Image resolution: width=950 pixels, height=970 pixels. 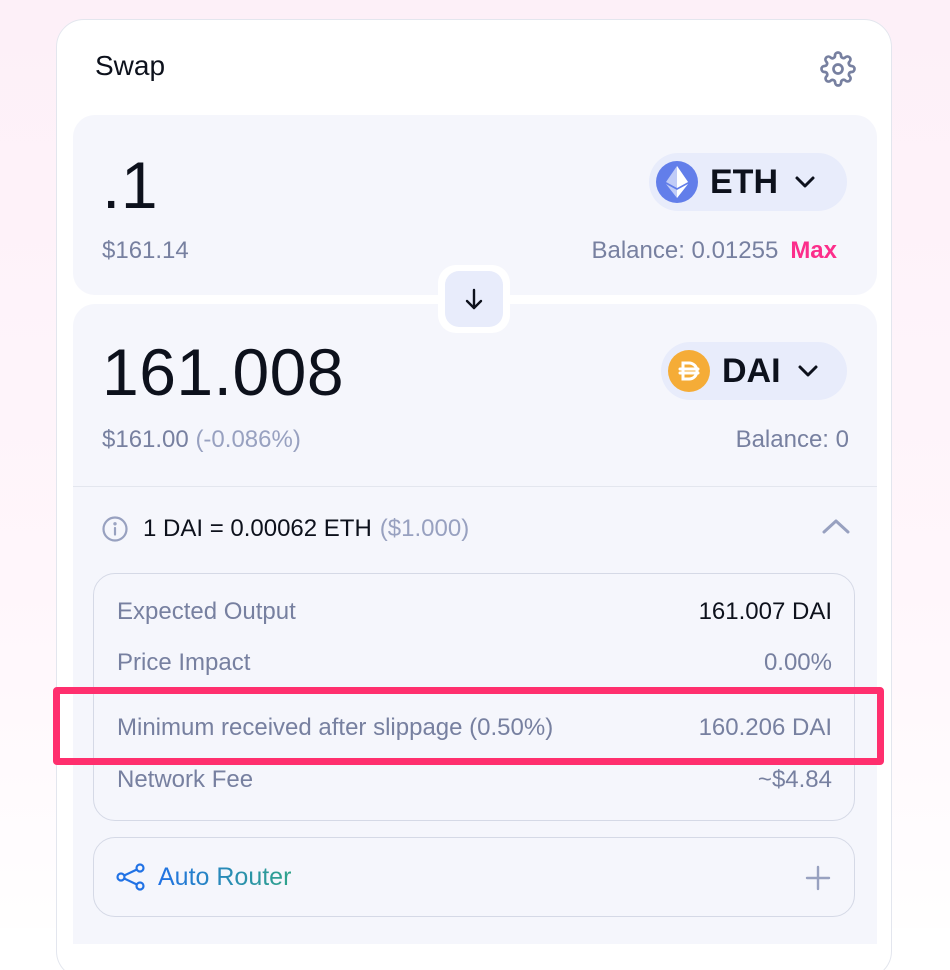 What do you see at coordinates (225, 876) in the screenshot?
I see `auto-router-label: Auto Router` at bounding box center [225, 876].